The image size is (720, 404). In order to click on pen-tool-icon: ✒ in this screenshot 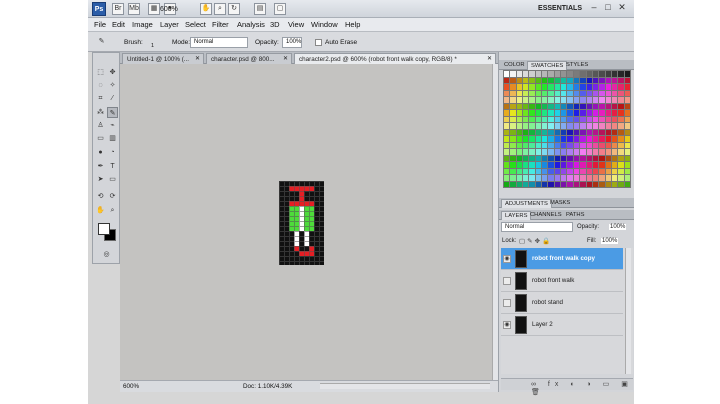, I will do `click(100, 166)`.